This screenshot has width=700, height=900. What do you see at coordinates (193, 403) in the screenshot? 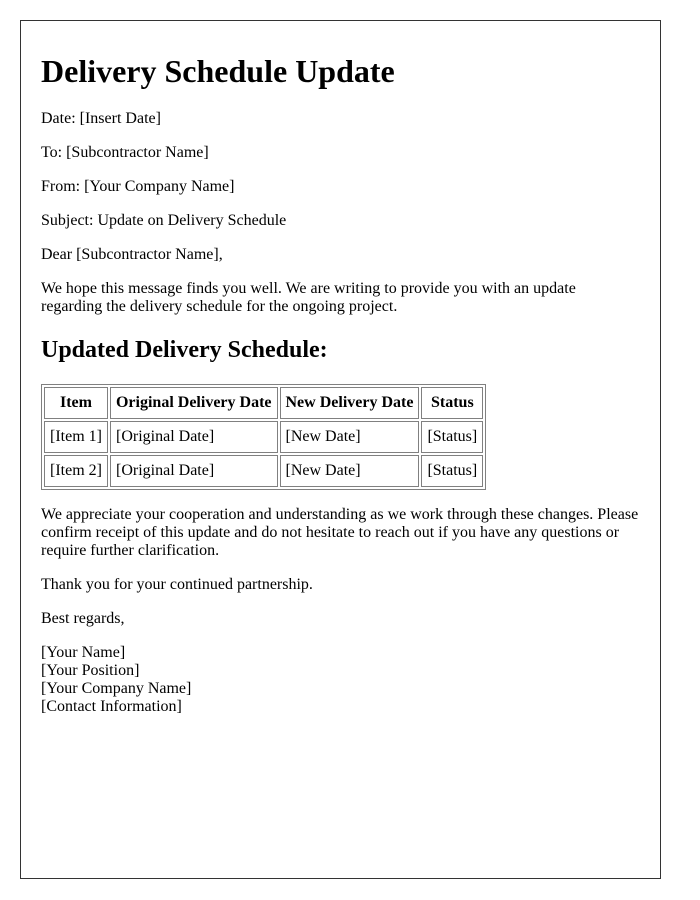
I see `header-original-date: Original Delivery Date` at bounding box center [193, 403].